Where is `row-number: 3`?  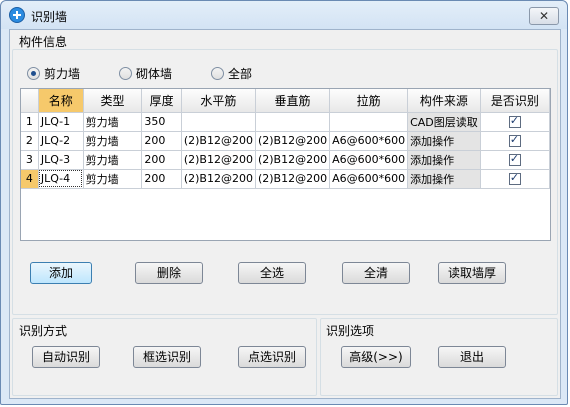
row-number: 3 is located at coordinates (30, 160).